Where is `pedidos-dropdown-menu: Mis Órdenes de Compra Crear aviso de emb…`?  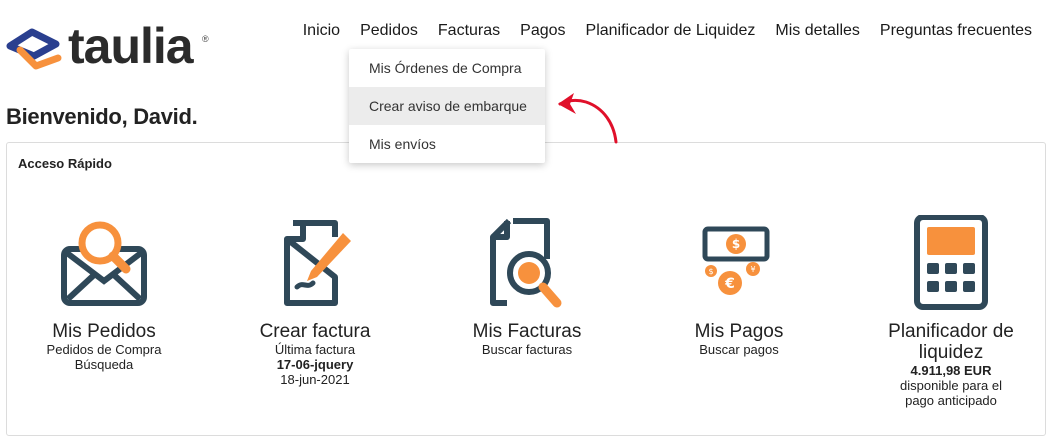
pedidos-dropdown-menu: Mis Órdenes de Compra Crear aviso de emb… is located at coordinates (447, 106).